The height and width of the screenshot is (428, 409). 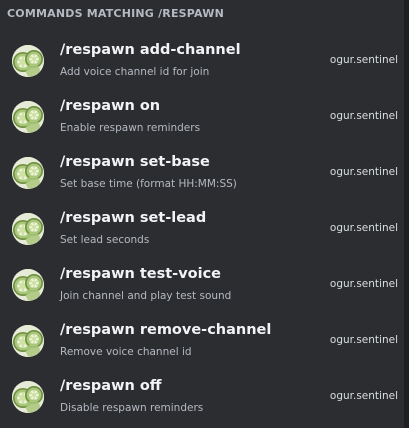 I want to click on command-description: Set lead seconds, so click(x=105, y=240).